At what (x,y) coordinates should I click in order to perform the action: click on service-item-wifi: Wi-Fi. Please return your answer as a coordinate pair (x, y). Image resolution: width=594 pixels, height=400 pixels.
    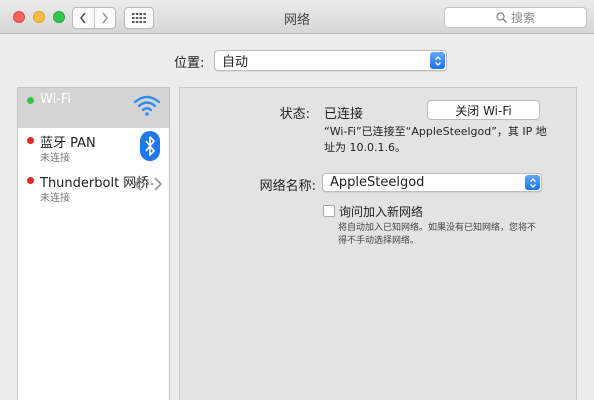
    Looking at the image, I should click on (93, 108).